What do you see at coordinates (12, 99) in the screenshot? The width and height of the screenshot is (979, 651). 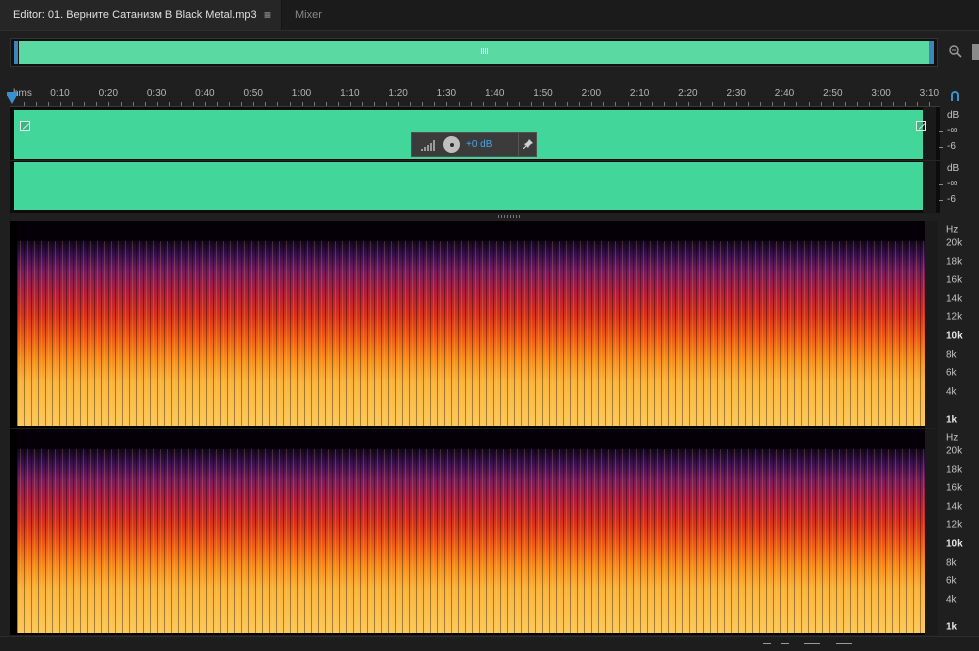 I see `playhead-icon` at bounding box center [12, 99].